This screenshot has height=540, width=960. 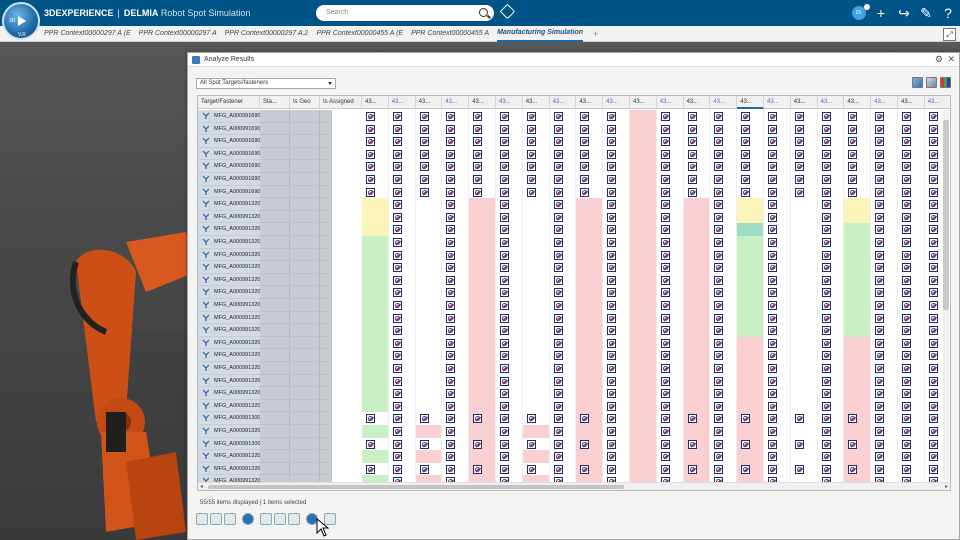 What do you see at coordinates (216, 519) in the screenshot?
I see `reach-icon` at bounding box center [216, 519].